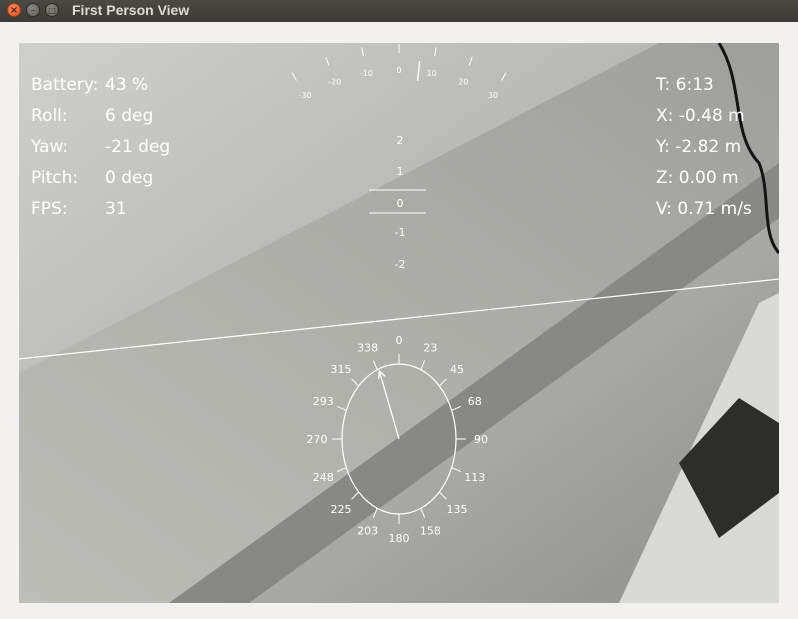 The width and height of the screenshot is (798, 619). Describe the element at coordinates (463, 81) in the screenshot. I see `roll-tick-label: 20` at that location.